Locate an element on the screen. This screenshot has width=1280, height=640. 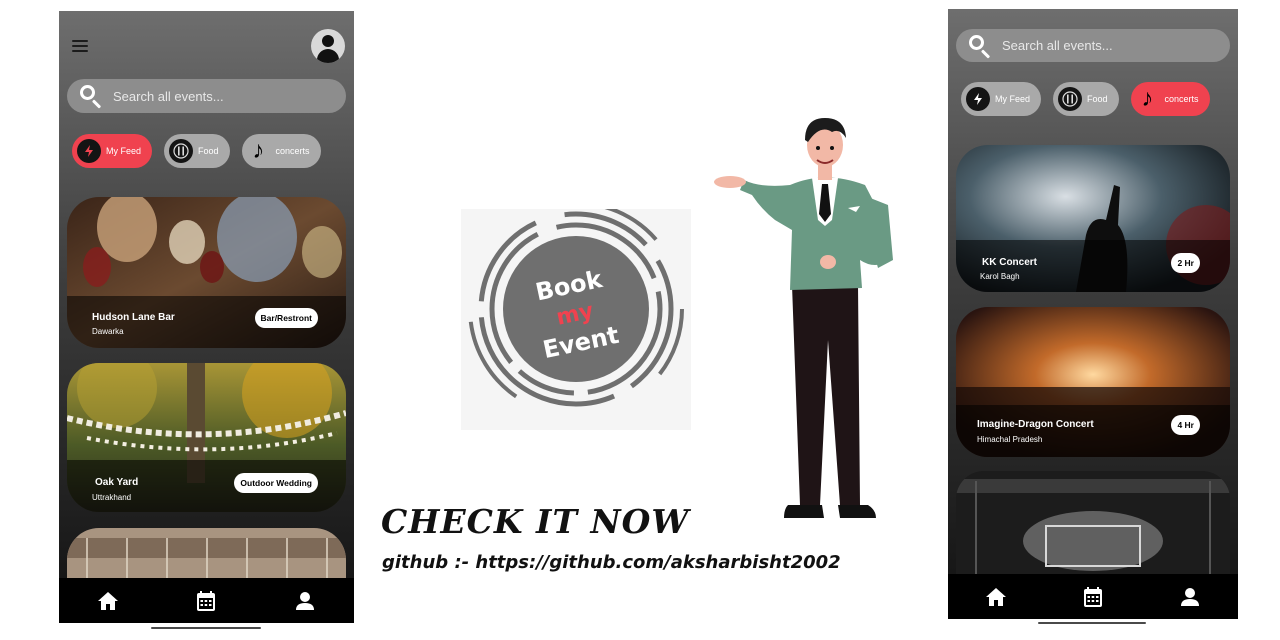
card-tag: Outdoor Wedding is located at coordinates (276, 483).